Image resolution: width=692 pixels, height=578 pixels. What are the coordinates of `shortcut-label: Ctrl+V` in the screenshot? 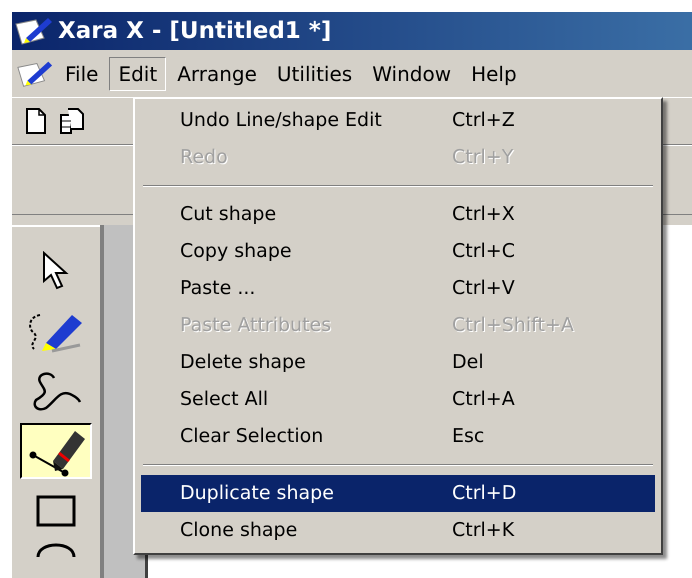 It's located at (483, 289).